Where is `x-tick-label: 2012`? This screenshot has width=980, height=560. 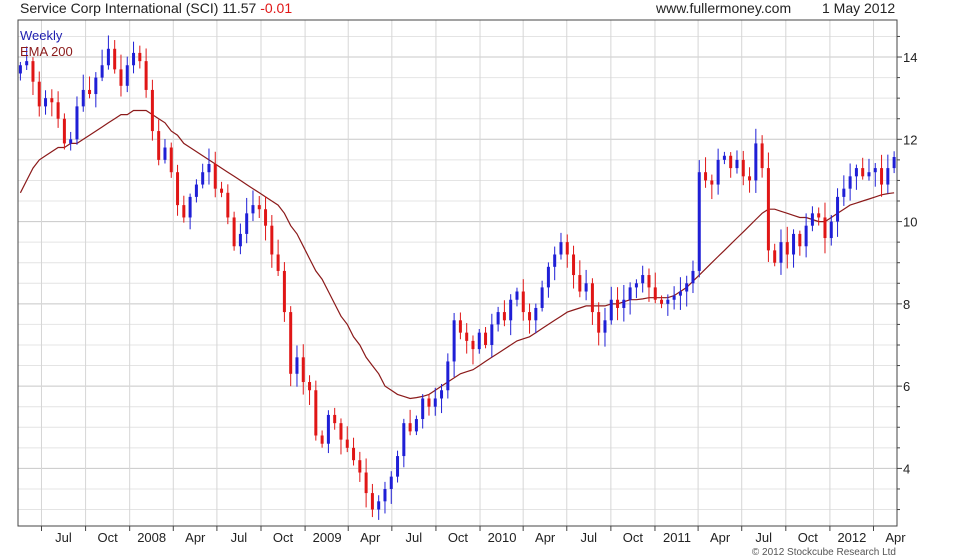 x-tick-label: 2012 is located at coordinates (851, 537).